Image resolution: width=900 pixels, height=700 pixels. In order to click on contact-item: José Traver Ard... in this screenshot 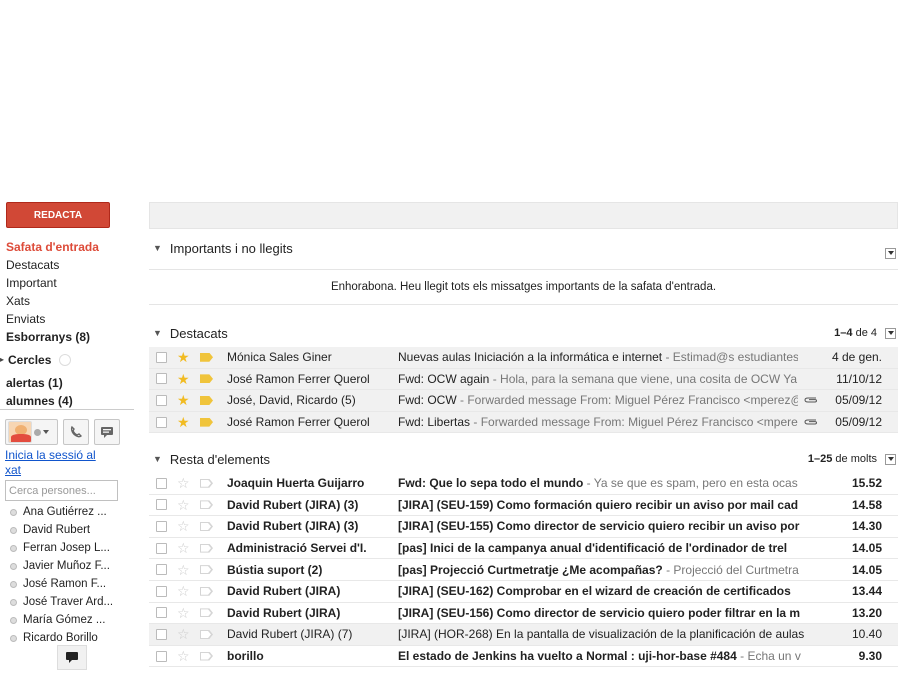, I will do `click(72, 602)`.